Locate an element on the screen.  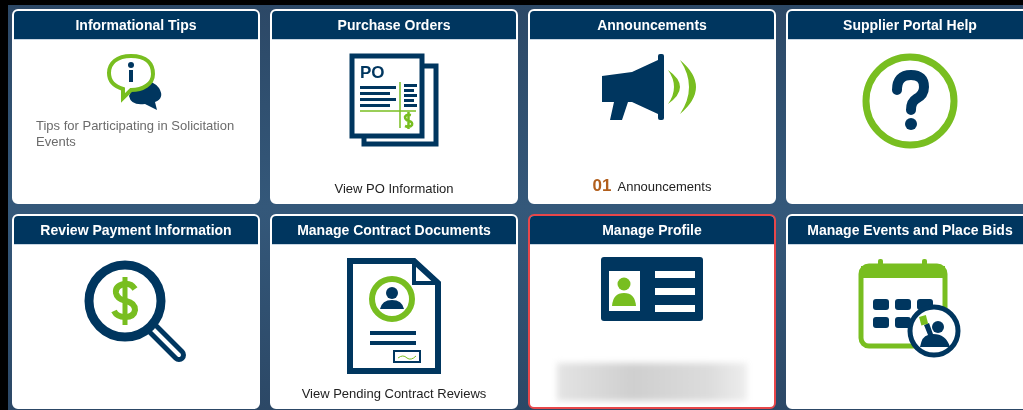
tile: Informational Tips Tips for Participating in Solicitation Events is located at coordinates (136, 106).